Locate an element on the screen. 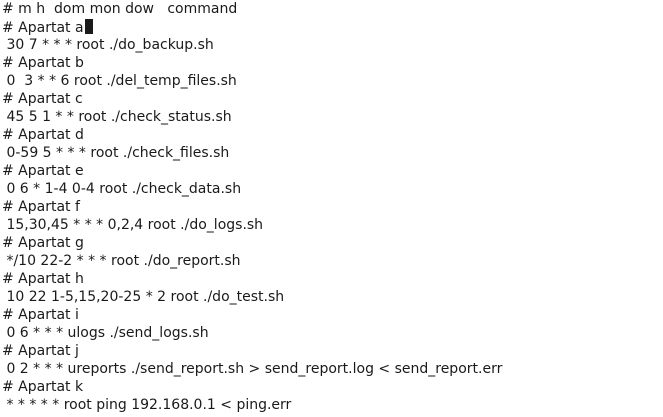 The image size is (663, 417). cron-entry-d: 0-59 5 * * * root ./check_files.sh is located at coordinates (116, 153).